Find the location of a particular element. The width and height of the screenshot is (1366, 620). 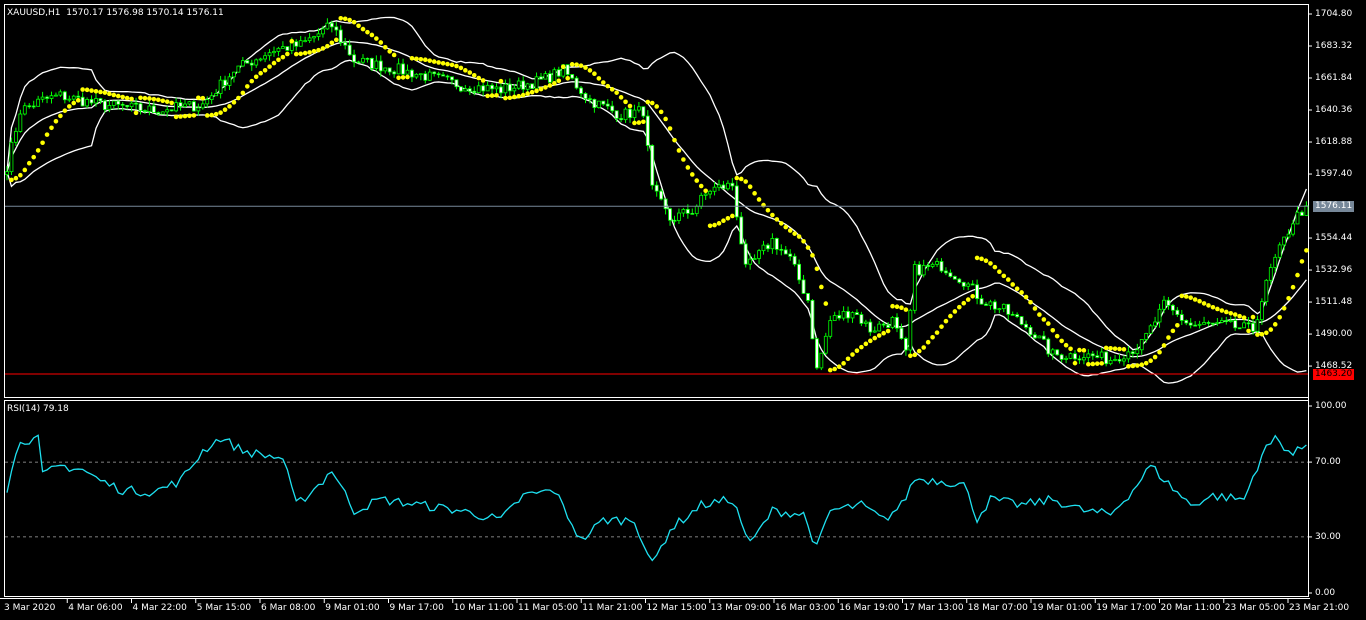

rsi-name: RSI(14) is located at coordinates (24, 409).